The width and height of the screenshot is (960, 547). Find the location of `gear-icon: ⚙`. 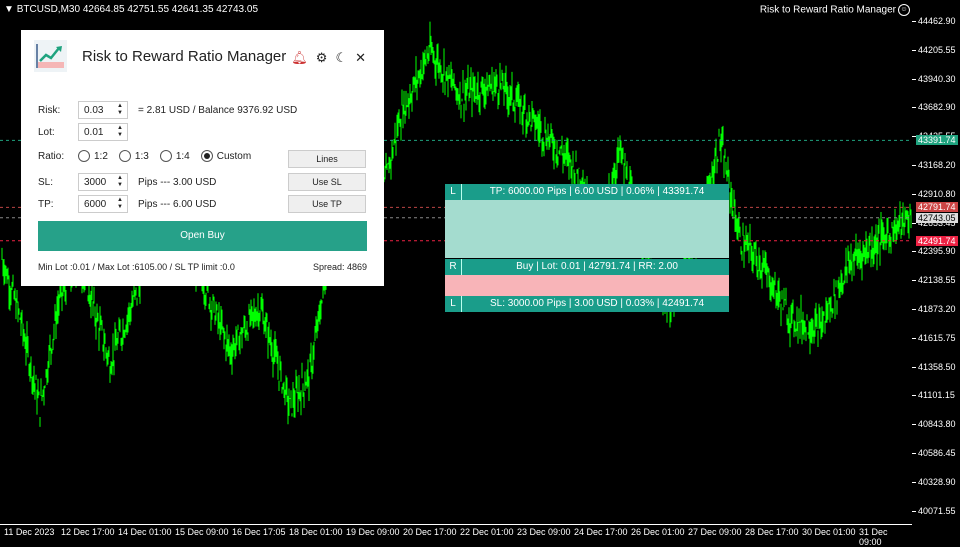

gear-icon: ⚙ is located at coordinates (322, 58).